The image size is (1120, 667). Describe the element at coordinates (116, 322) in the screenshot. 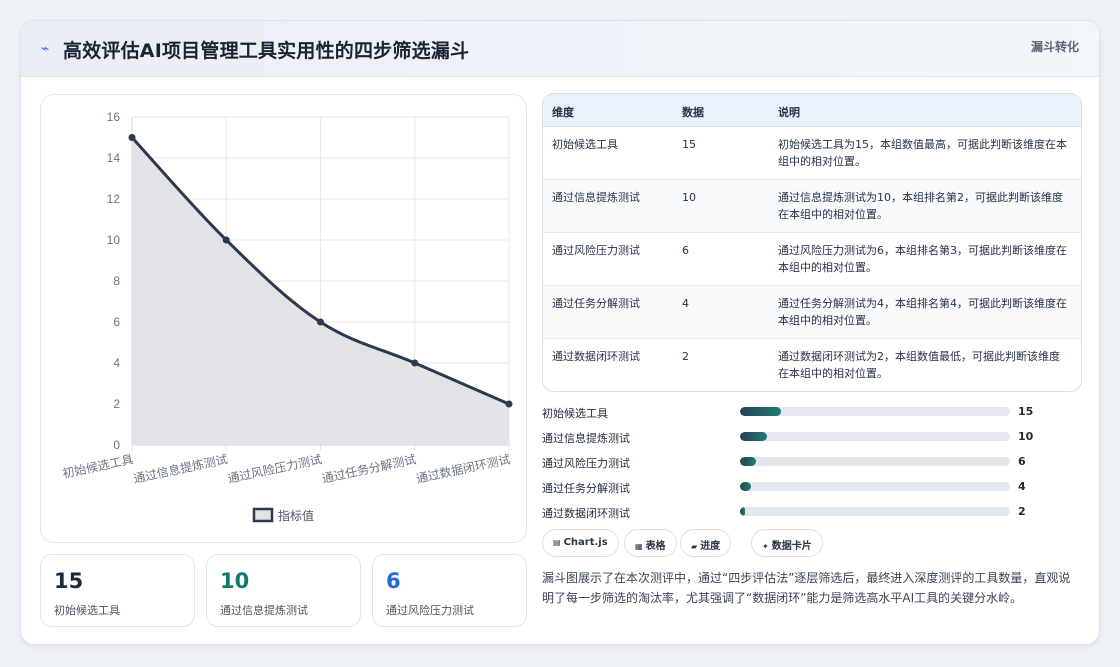

I see `y-tick-label: 6` at that location.